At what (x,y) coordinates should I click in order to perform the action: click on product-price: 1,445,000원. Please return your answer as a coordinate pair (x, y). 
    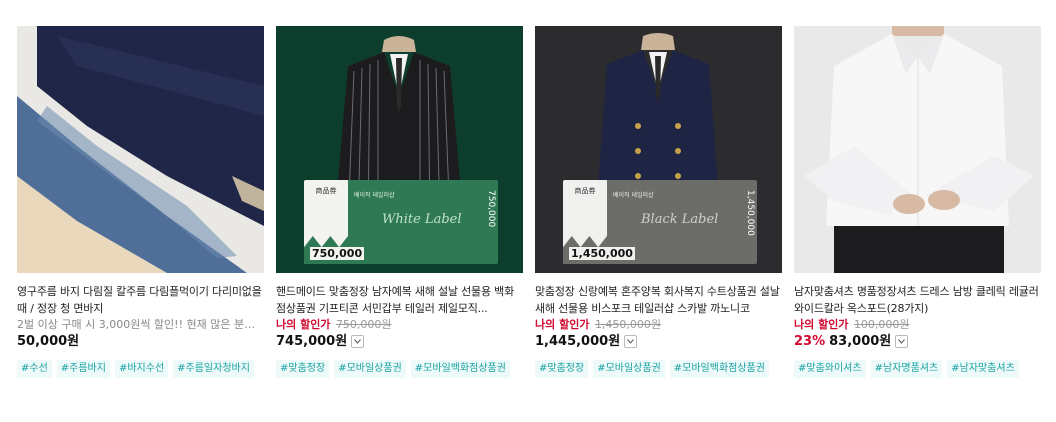
    Looking at the image, I should click on (578, 341).